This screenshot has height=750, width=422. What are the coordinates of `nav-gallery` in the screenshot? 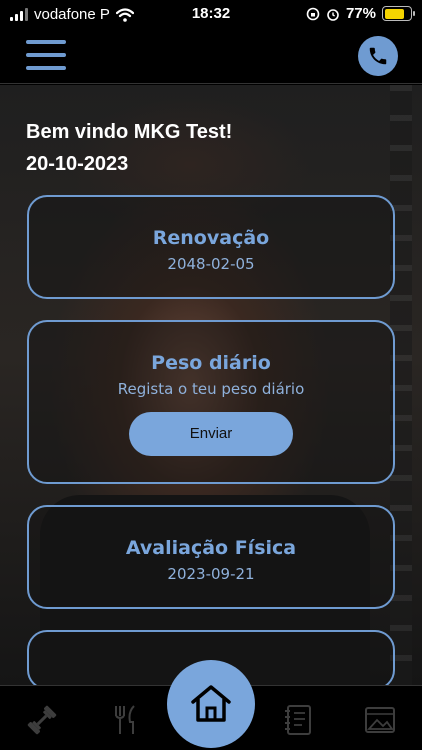 It's located at (380, 720).